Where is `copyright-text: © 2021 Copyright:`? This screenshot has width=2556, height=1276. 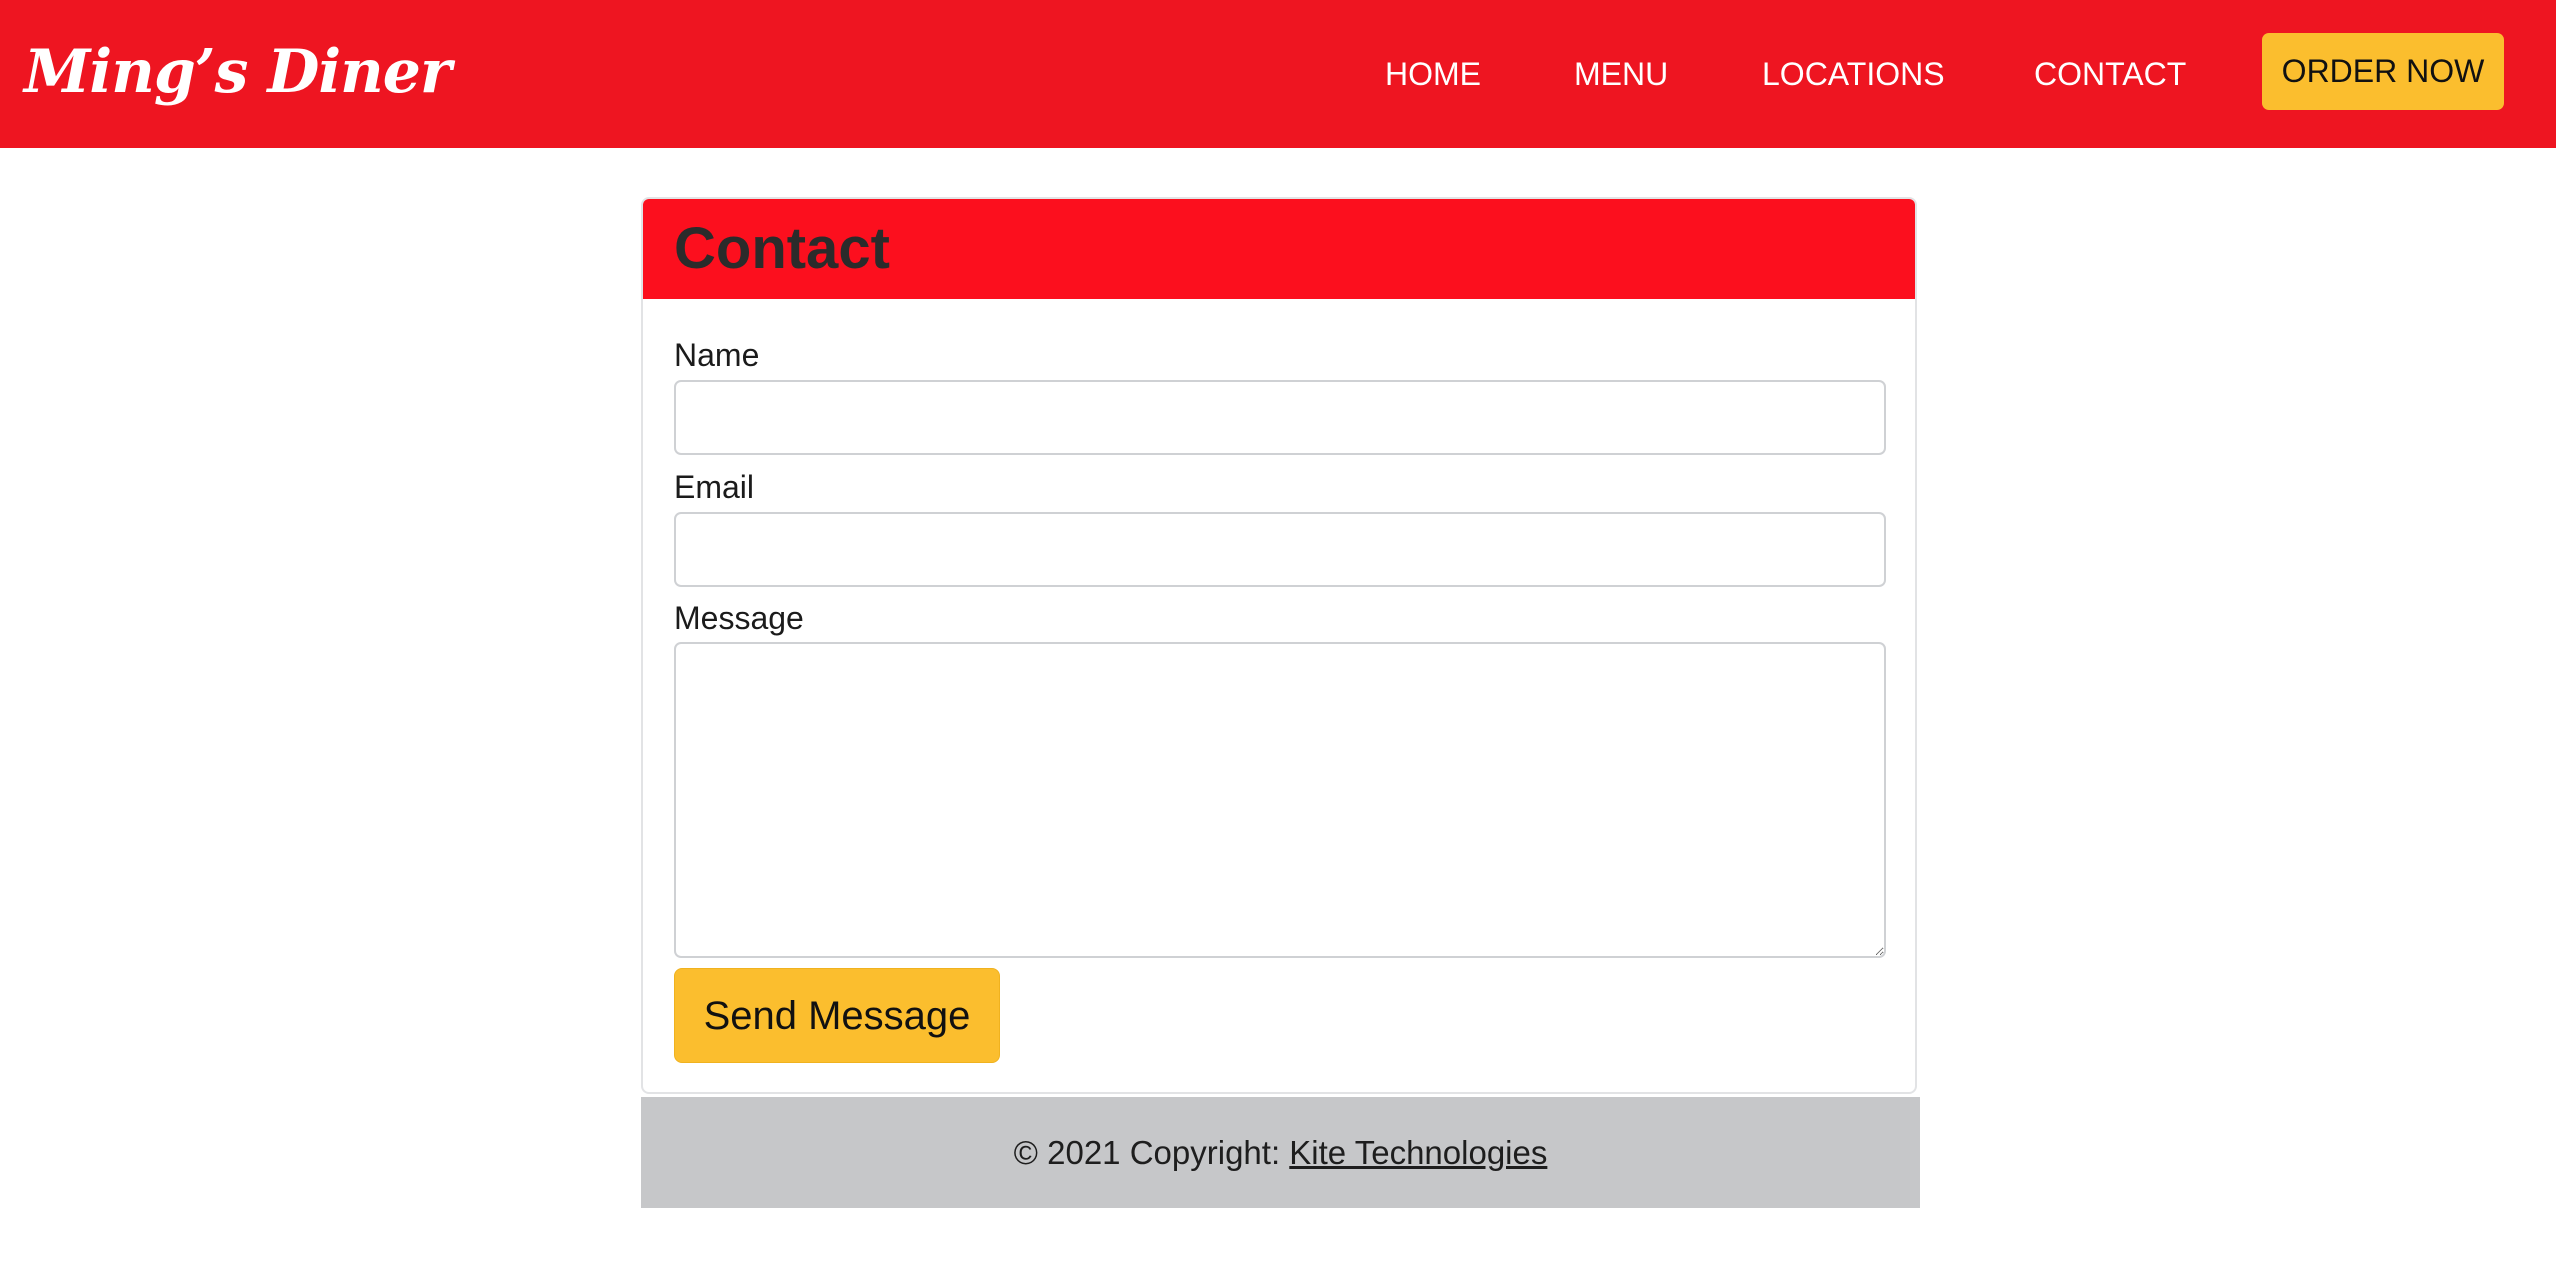 copyright-text: © 2021 Copyright: is located at coordinates (1151, 1152).